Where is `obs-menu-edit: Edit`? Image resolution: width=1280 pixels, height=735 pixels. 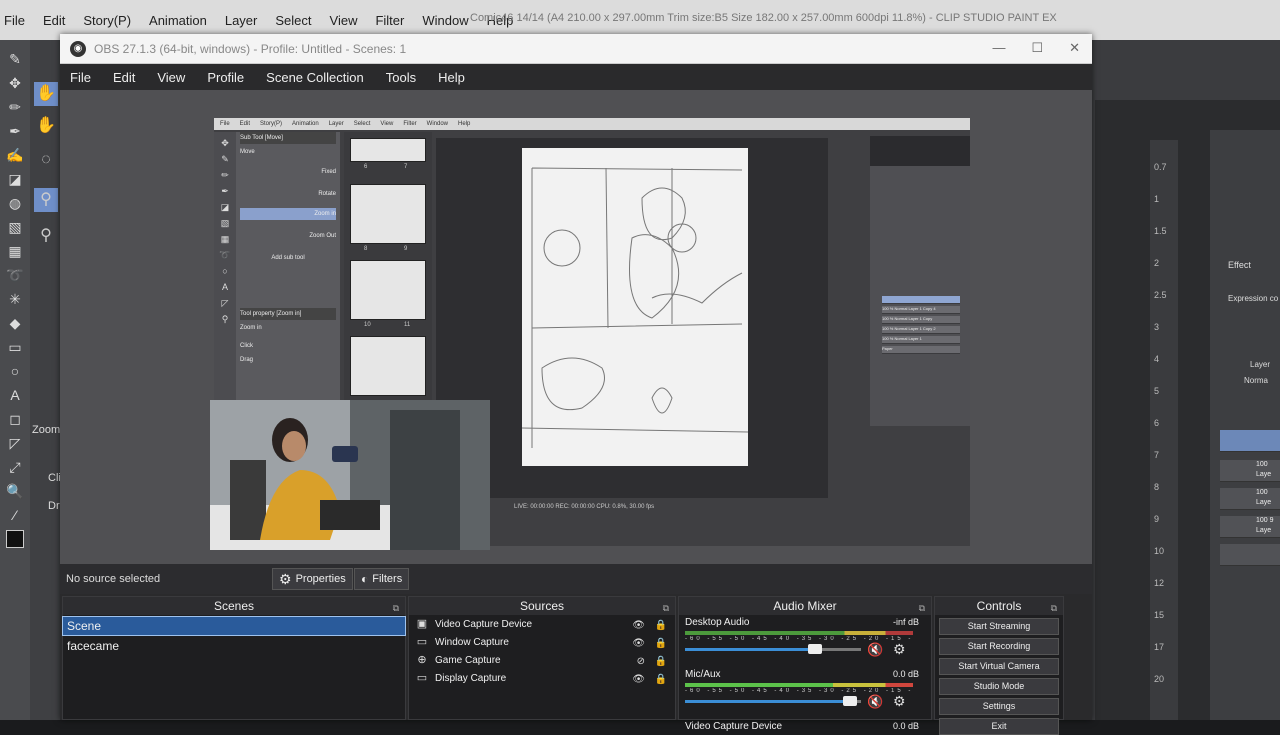 obs-menu-edit: Edit is located at coordinates (124, 77).